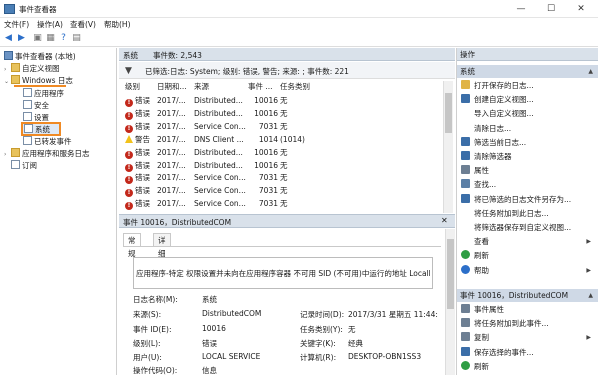 This screenshot has height=375, width=598. I want to click on menu-help: 帮助(H), so click(117, 24).